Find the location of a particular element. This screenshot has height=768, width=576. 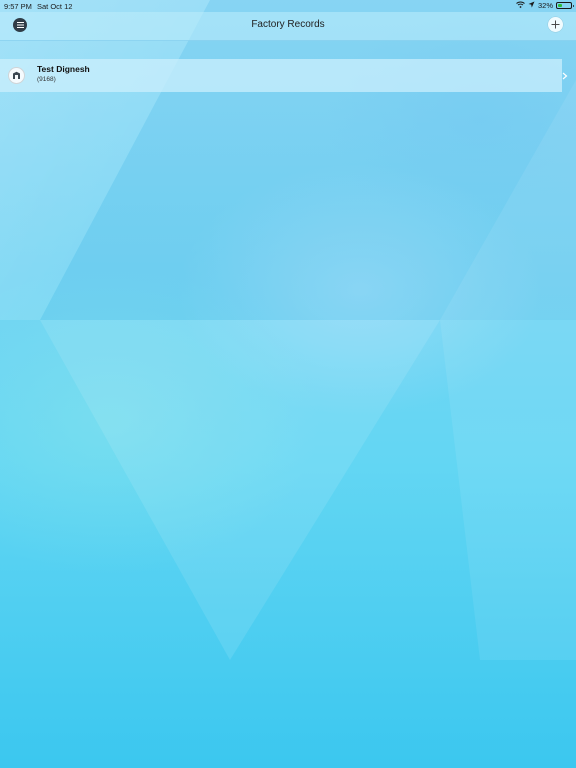

status-indicators: 32% is located at coordinates (545, 5).